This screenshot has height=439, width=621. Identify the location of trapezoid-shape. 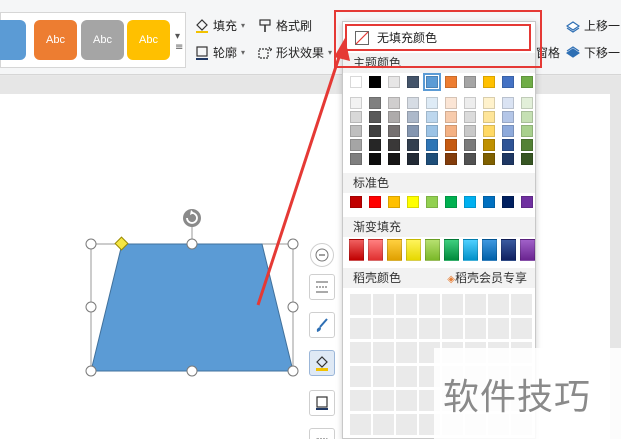
(192, 307).